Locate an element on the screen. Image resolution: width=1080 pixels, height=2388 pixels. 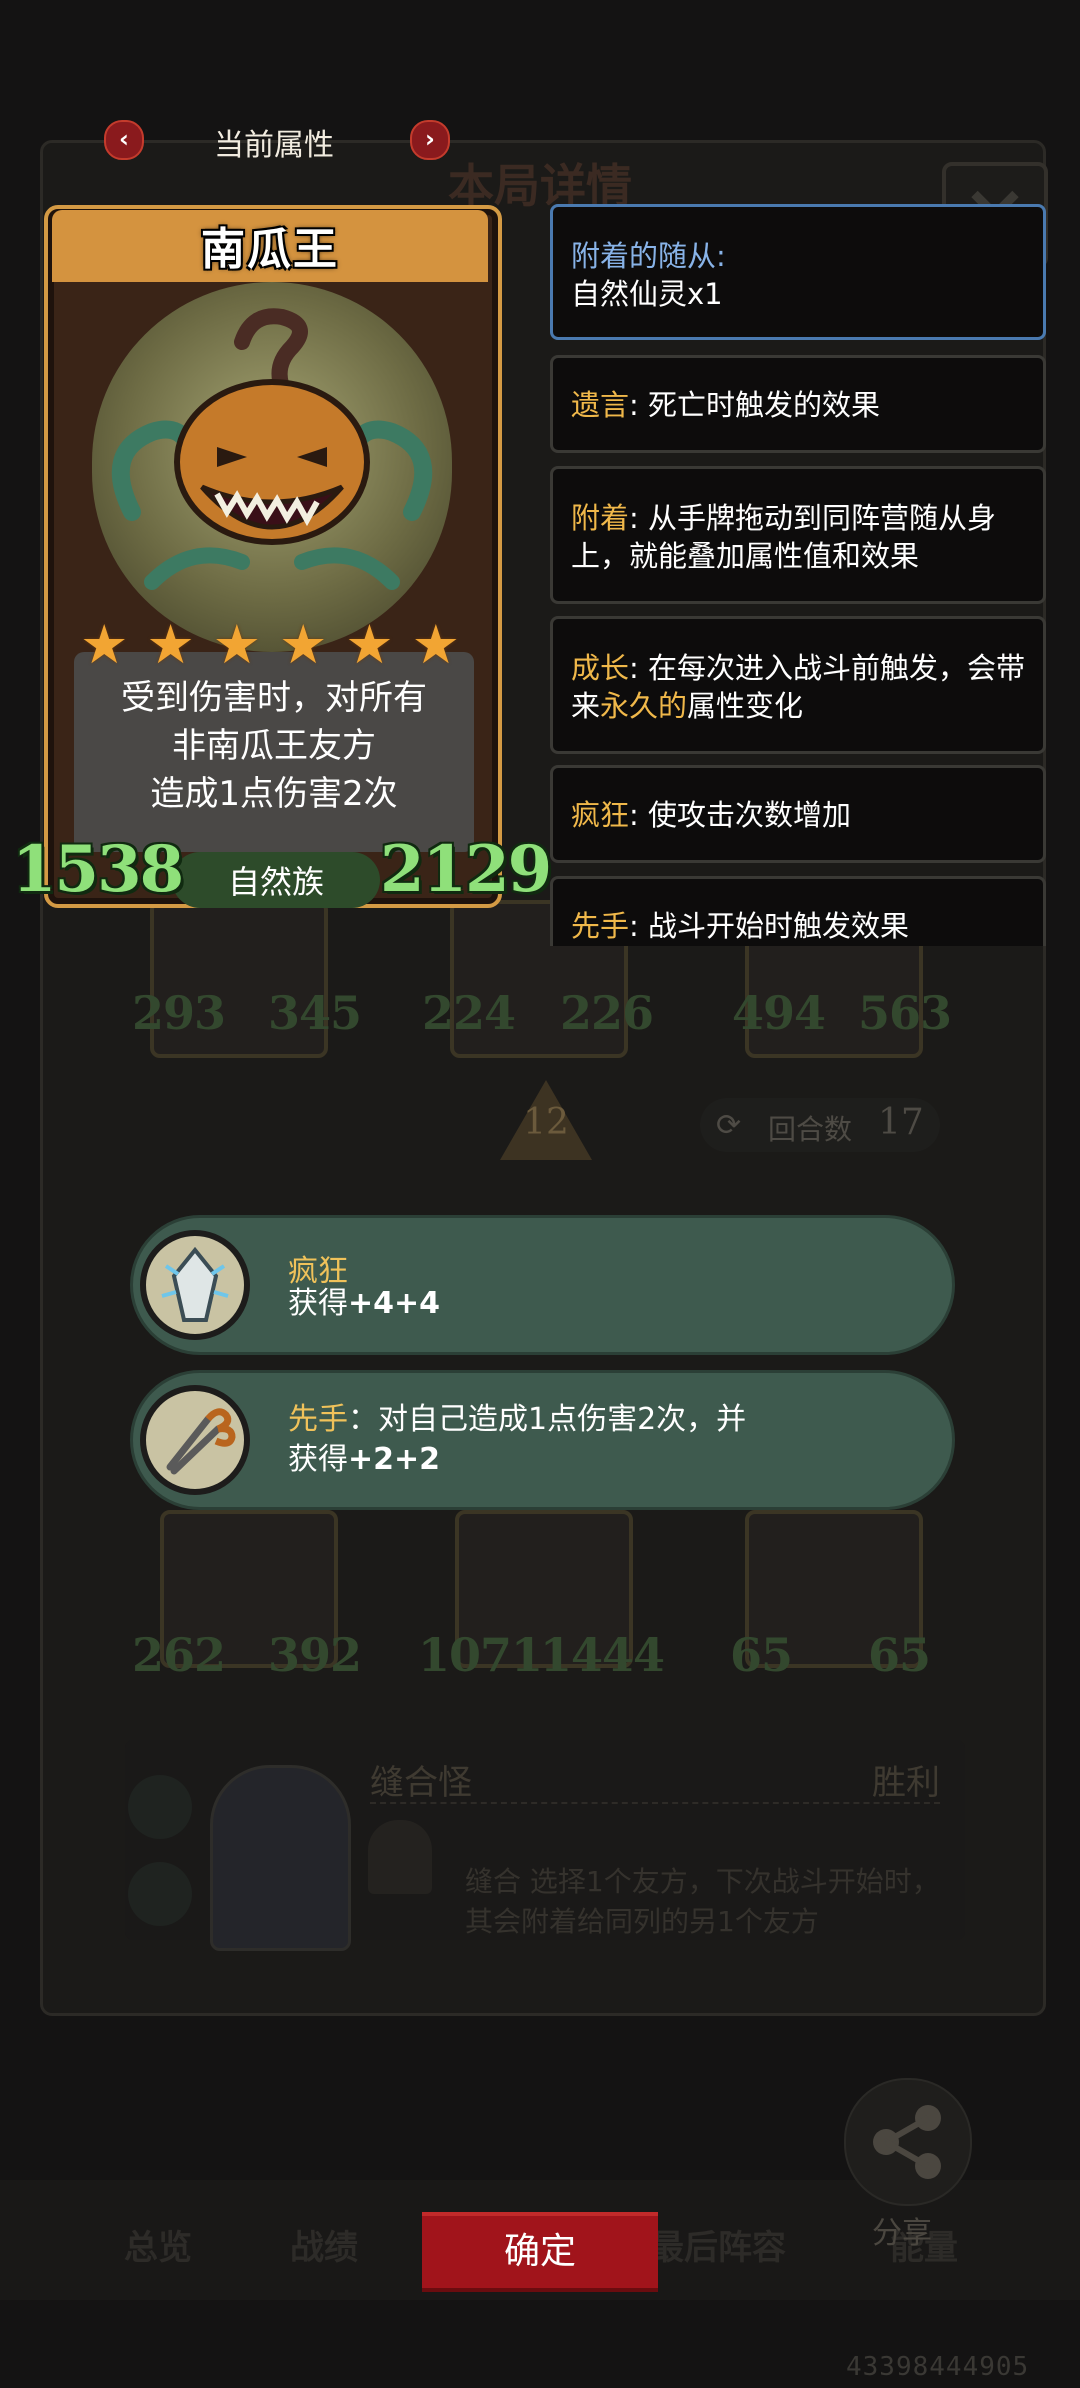
minion-attack: 1071 is located at coordinates (480, 1655).